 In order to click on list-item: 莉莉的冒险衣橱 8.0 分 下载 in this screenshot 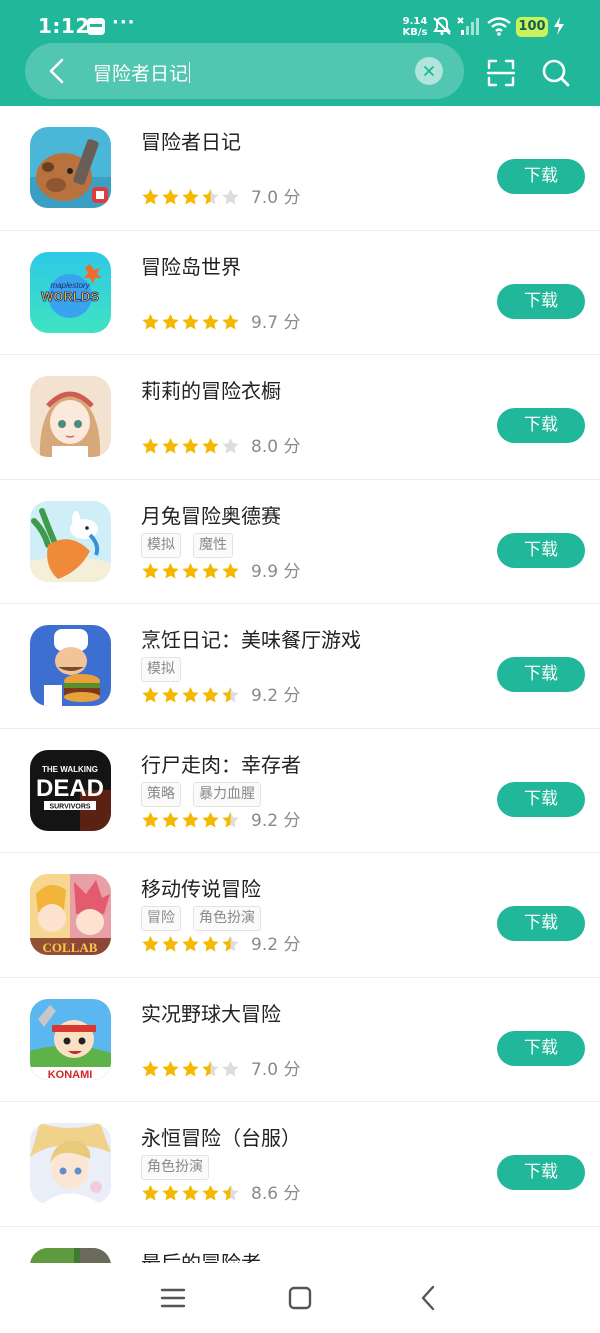, I will do `click(300, 417)`.